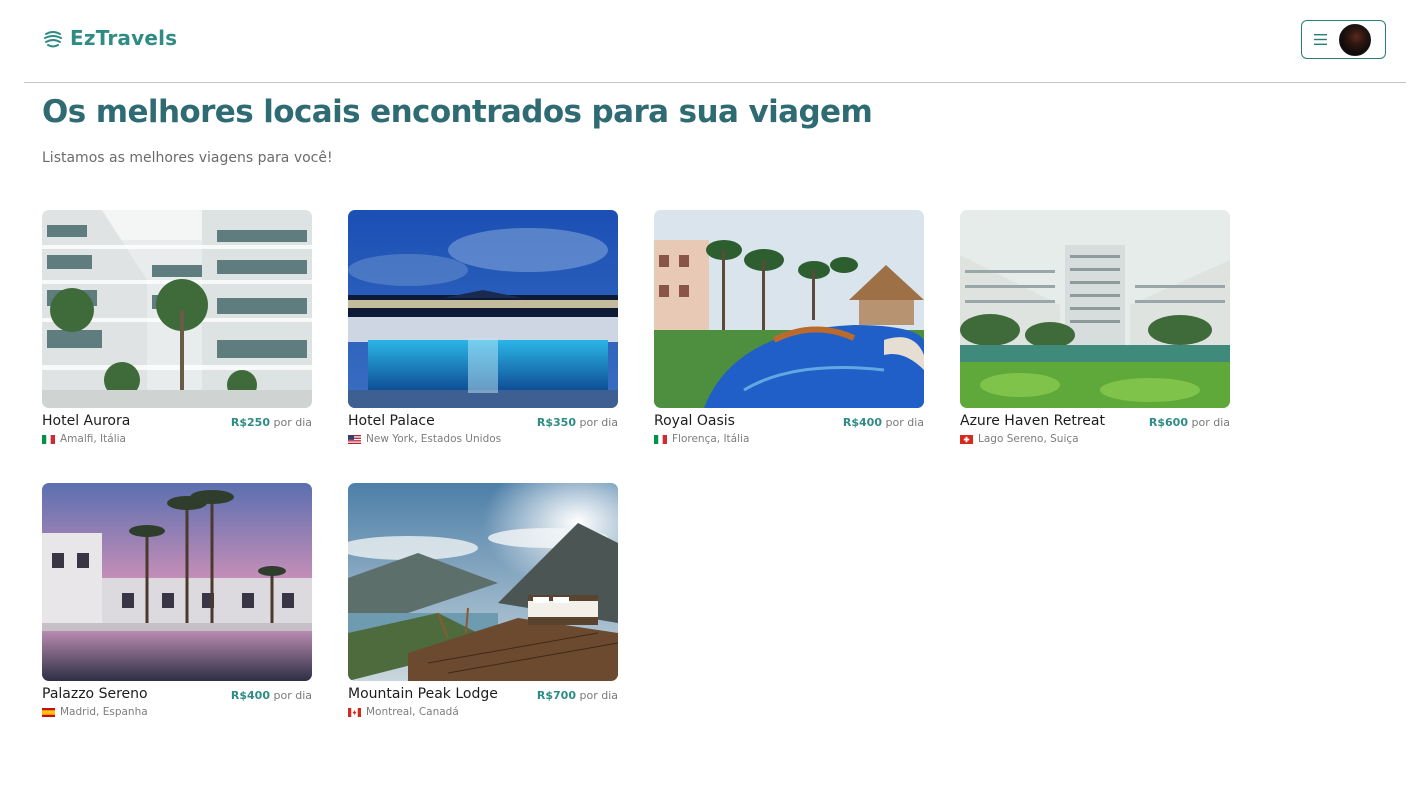  I want to click on hotel-location: New York, Estados Unidos, so click(424, 439).